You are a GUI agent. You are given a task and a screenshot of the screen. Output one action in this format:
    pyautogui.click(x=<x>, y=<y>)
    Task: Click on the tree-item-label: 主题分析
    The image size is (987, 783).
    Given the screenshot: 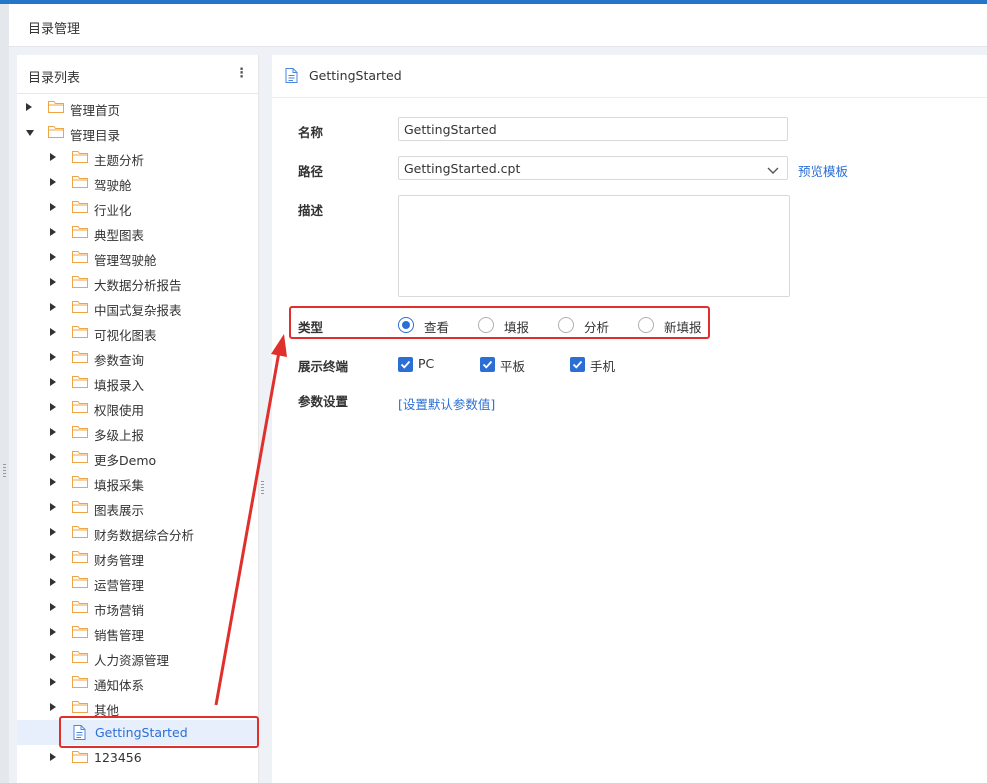 What is the action you would take?
    pyautogui.click(x=119, y=160)
    